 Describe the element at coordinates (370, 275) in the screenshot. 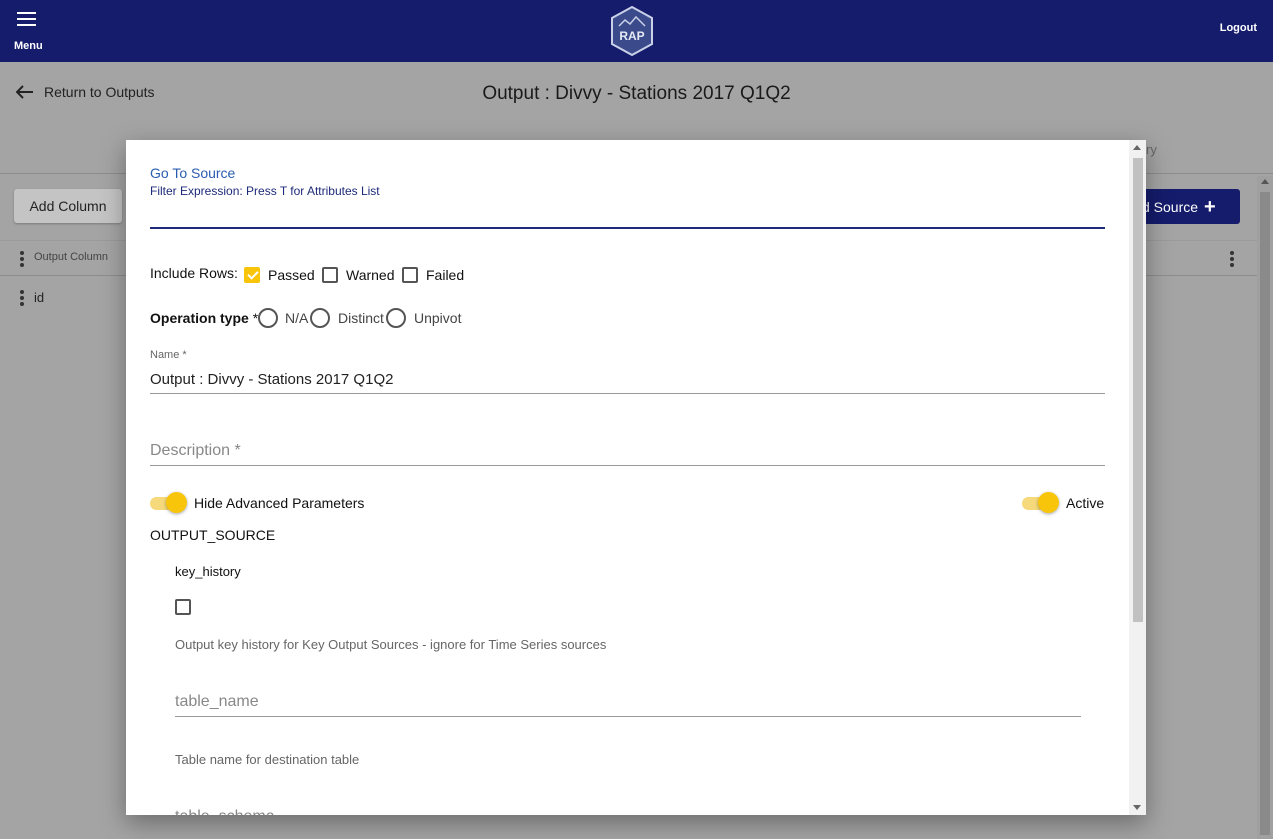

I see `warned-label: Warned` at that location.